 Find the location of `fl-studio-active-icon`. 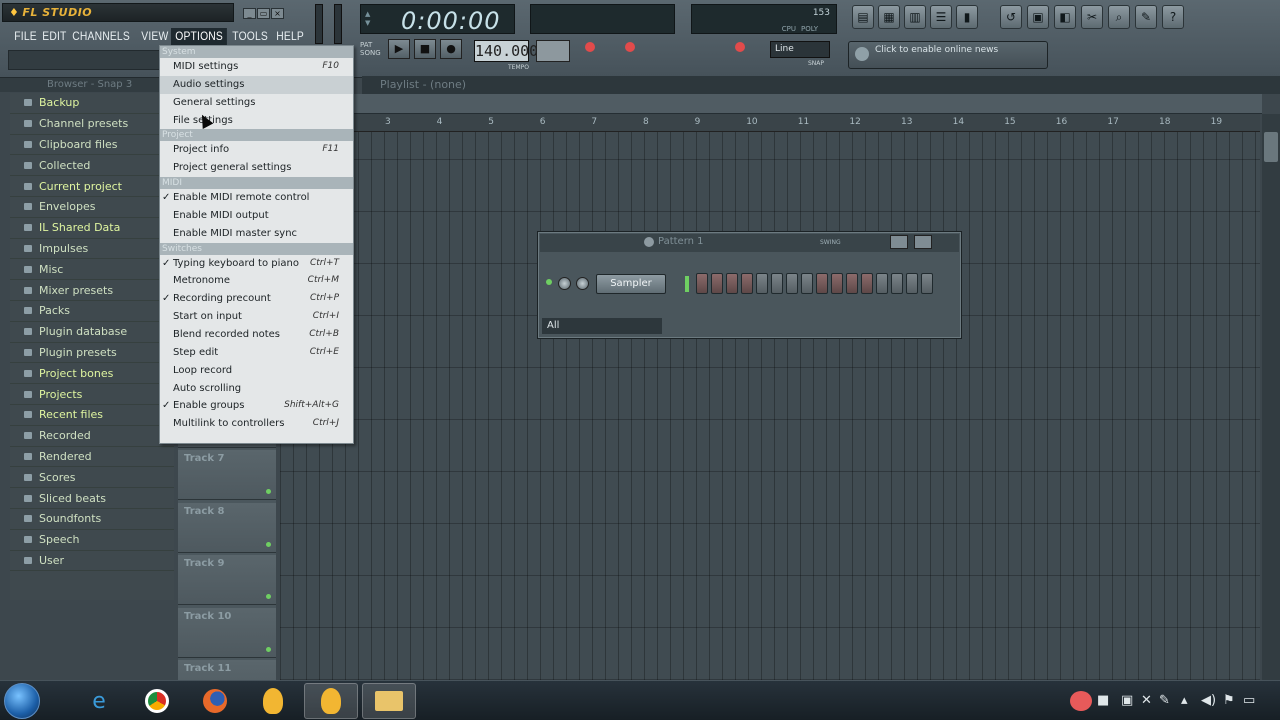

fl-studio-active-icon is located at coordinates (331, 701).